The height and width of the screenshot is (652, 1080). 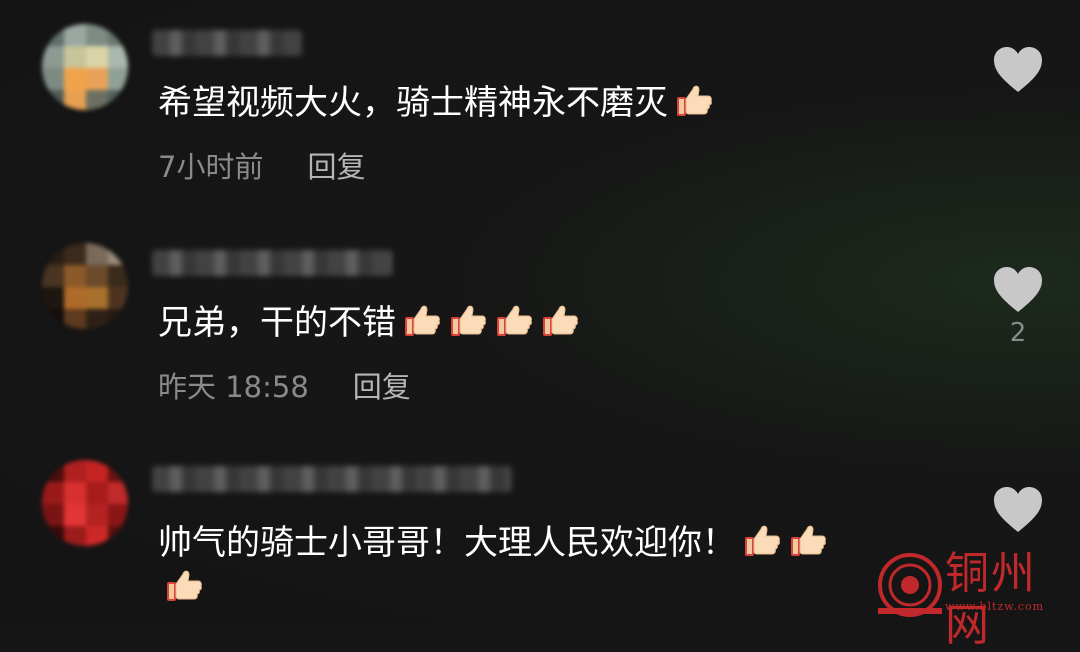 What do you see at coordinates (447, 543) in the screenshot?
I see `comment-body: 帅气的骑士小哥哥！大理人民欢迎你！` at bounding box center [447, 543].